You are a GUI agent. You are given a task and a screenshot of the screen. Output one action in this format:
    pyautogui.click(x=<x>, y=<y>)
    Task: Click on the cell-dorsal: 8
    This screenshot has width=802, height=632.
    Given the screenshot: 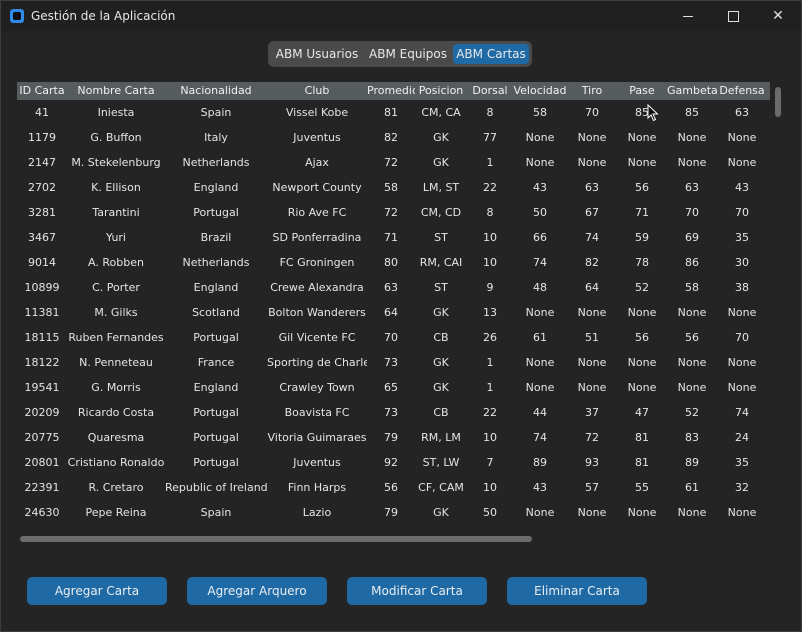 What is the action you would take?
    pyautogui.click(x=490, y=212)
    